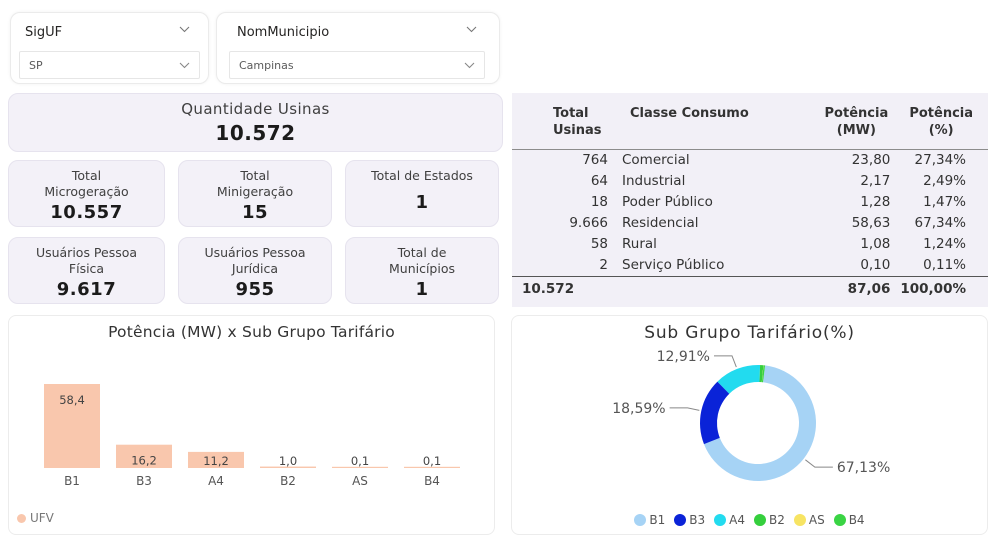 The image size is (989, 537). What do you see at coordinates (432, 481) in the screenshot?
I see `x-tick-label: B4` at bounding box center [432, 481].